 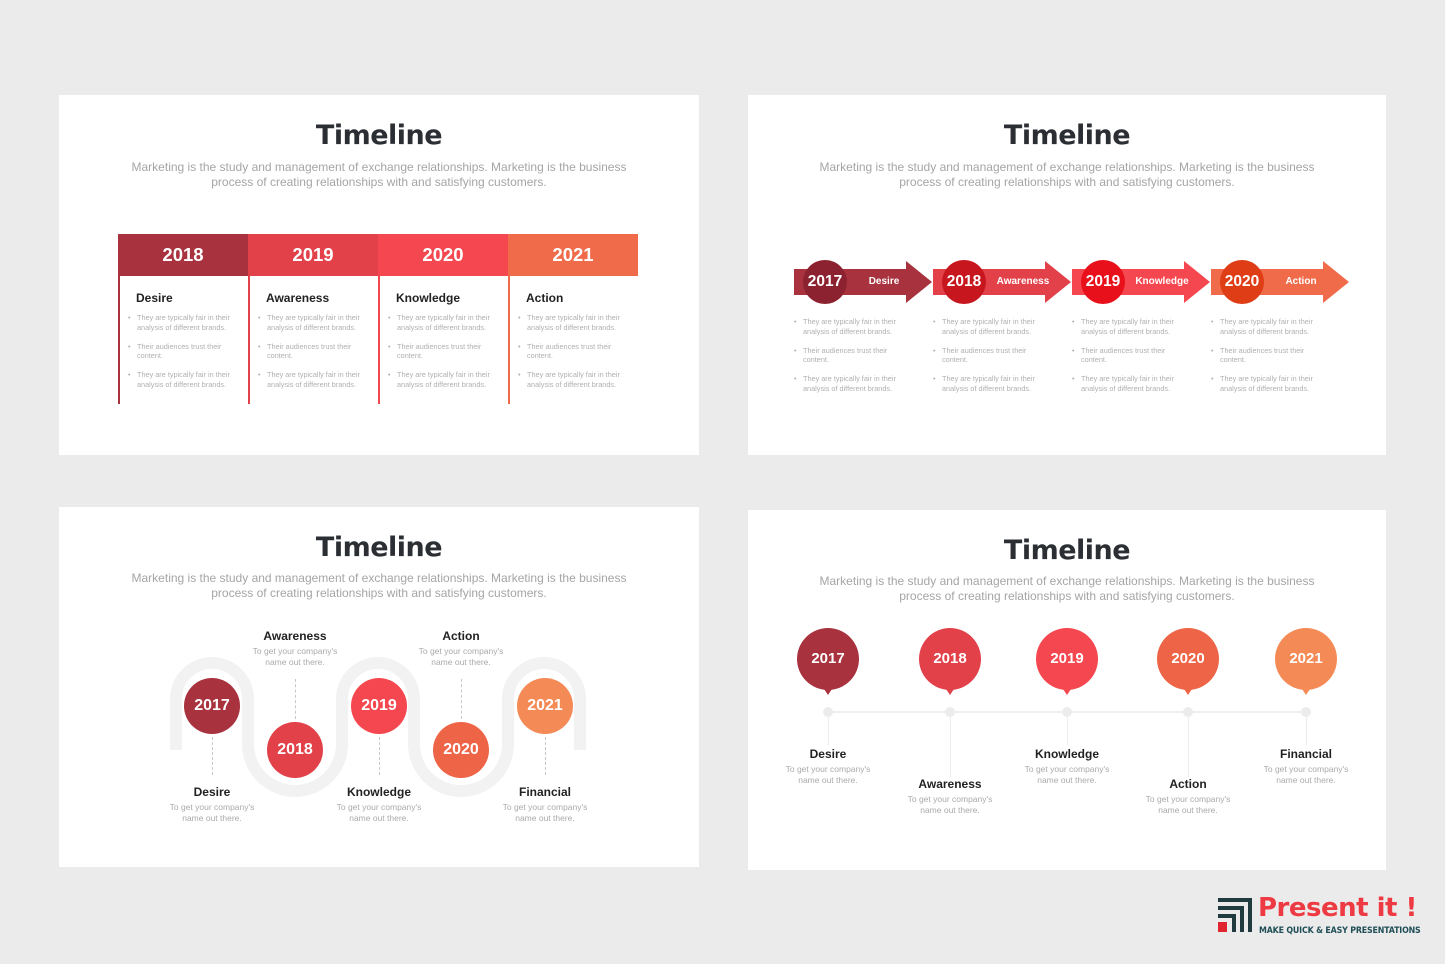 What do you see at coordinates (1242, 282) in the screenshot?
I see `year-circle: 2020` at bounding box center [1242, 282].